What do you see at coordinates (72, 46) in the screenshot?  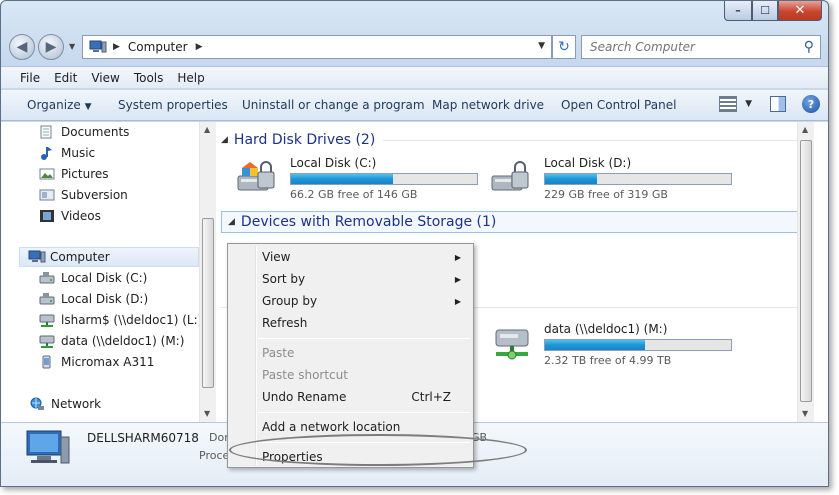 I see `recent-pages-dropdown: ▼` at bounding box center [72, 46].